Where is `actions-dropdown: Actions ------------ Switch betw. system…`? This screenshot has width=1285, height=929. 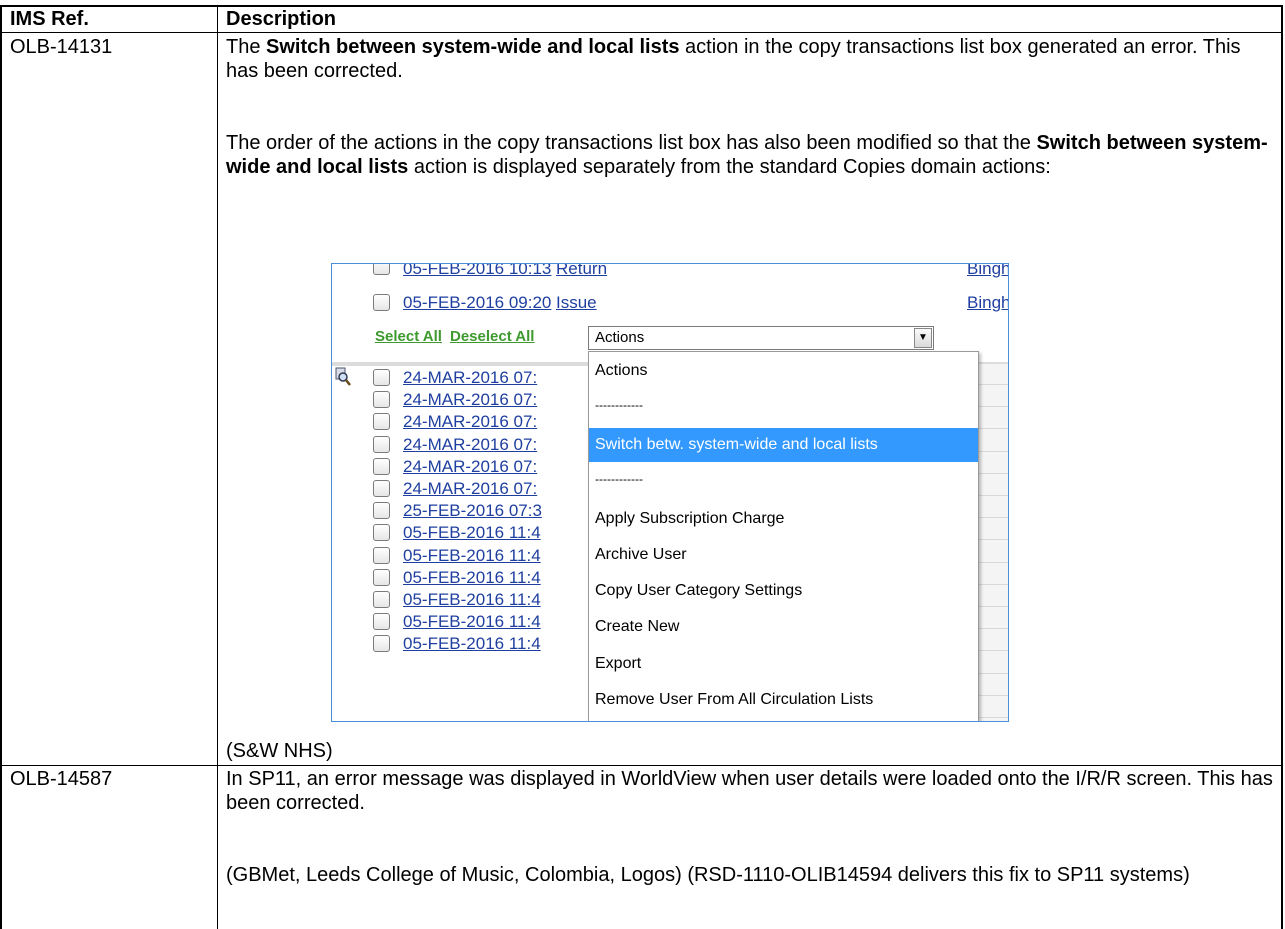 actions-dropdown: Actions ------------ Switch betw. system… is located at coordinates (783, 536).